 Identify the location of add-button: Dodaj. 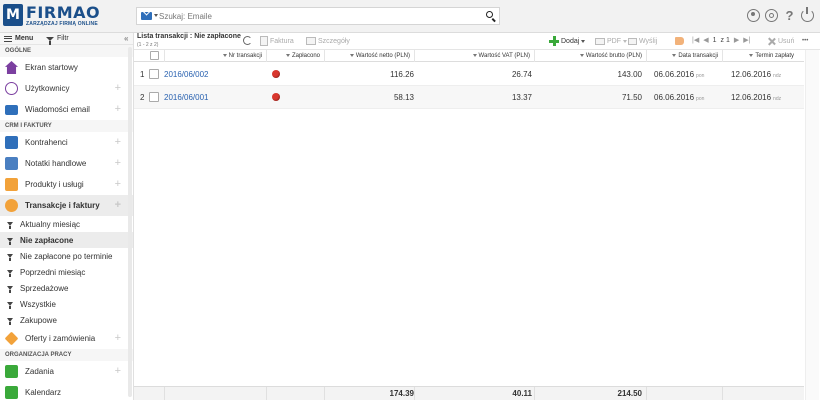
(567, 41).